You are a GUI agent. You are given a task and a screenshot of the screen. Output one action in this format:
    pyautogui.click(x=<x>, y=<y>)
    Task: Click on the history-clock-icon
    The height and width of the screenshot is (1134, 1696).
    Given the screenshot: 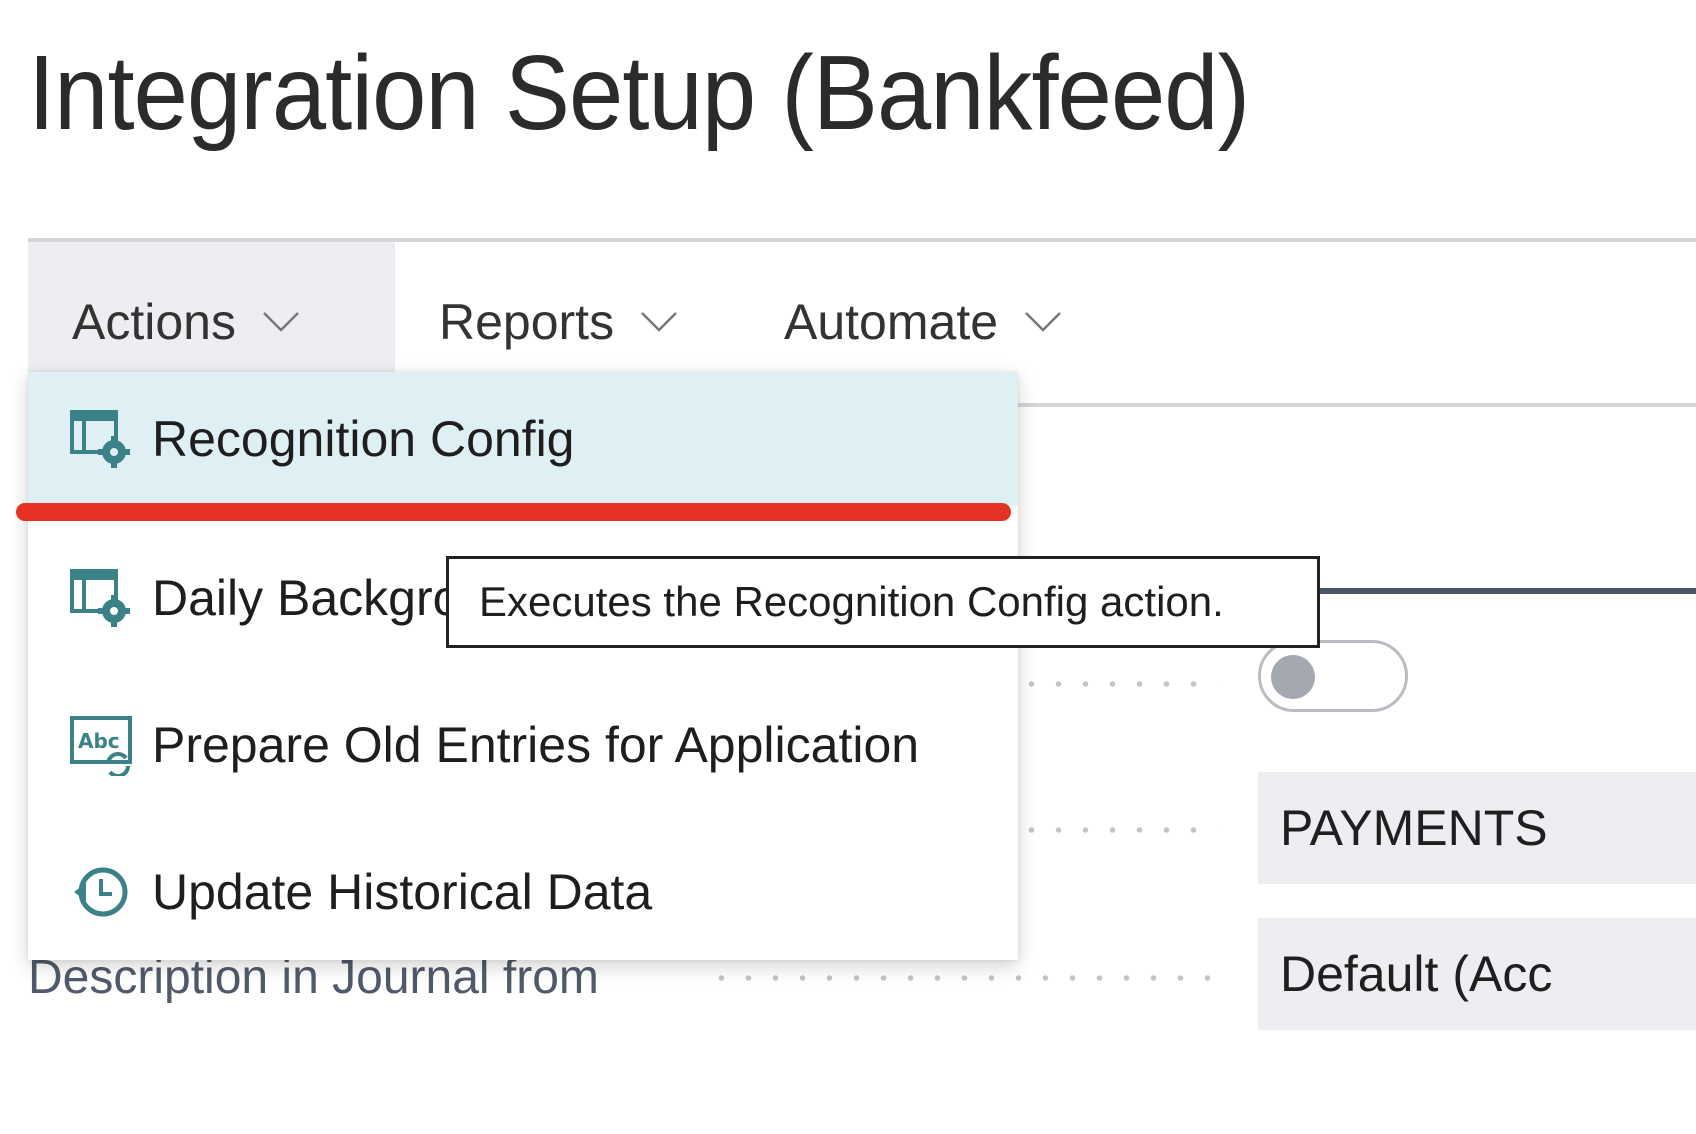 What is the action you would take?
    pyautogui.click(x=101, y=891)
    